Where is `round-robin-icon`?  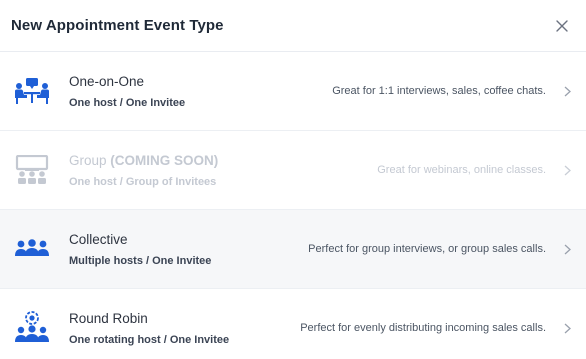 round-robin-icon is located at coordinates (32, 328).